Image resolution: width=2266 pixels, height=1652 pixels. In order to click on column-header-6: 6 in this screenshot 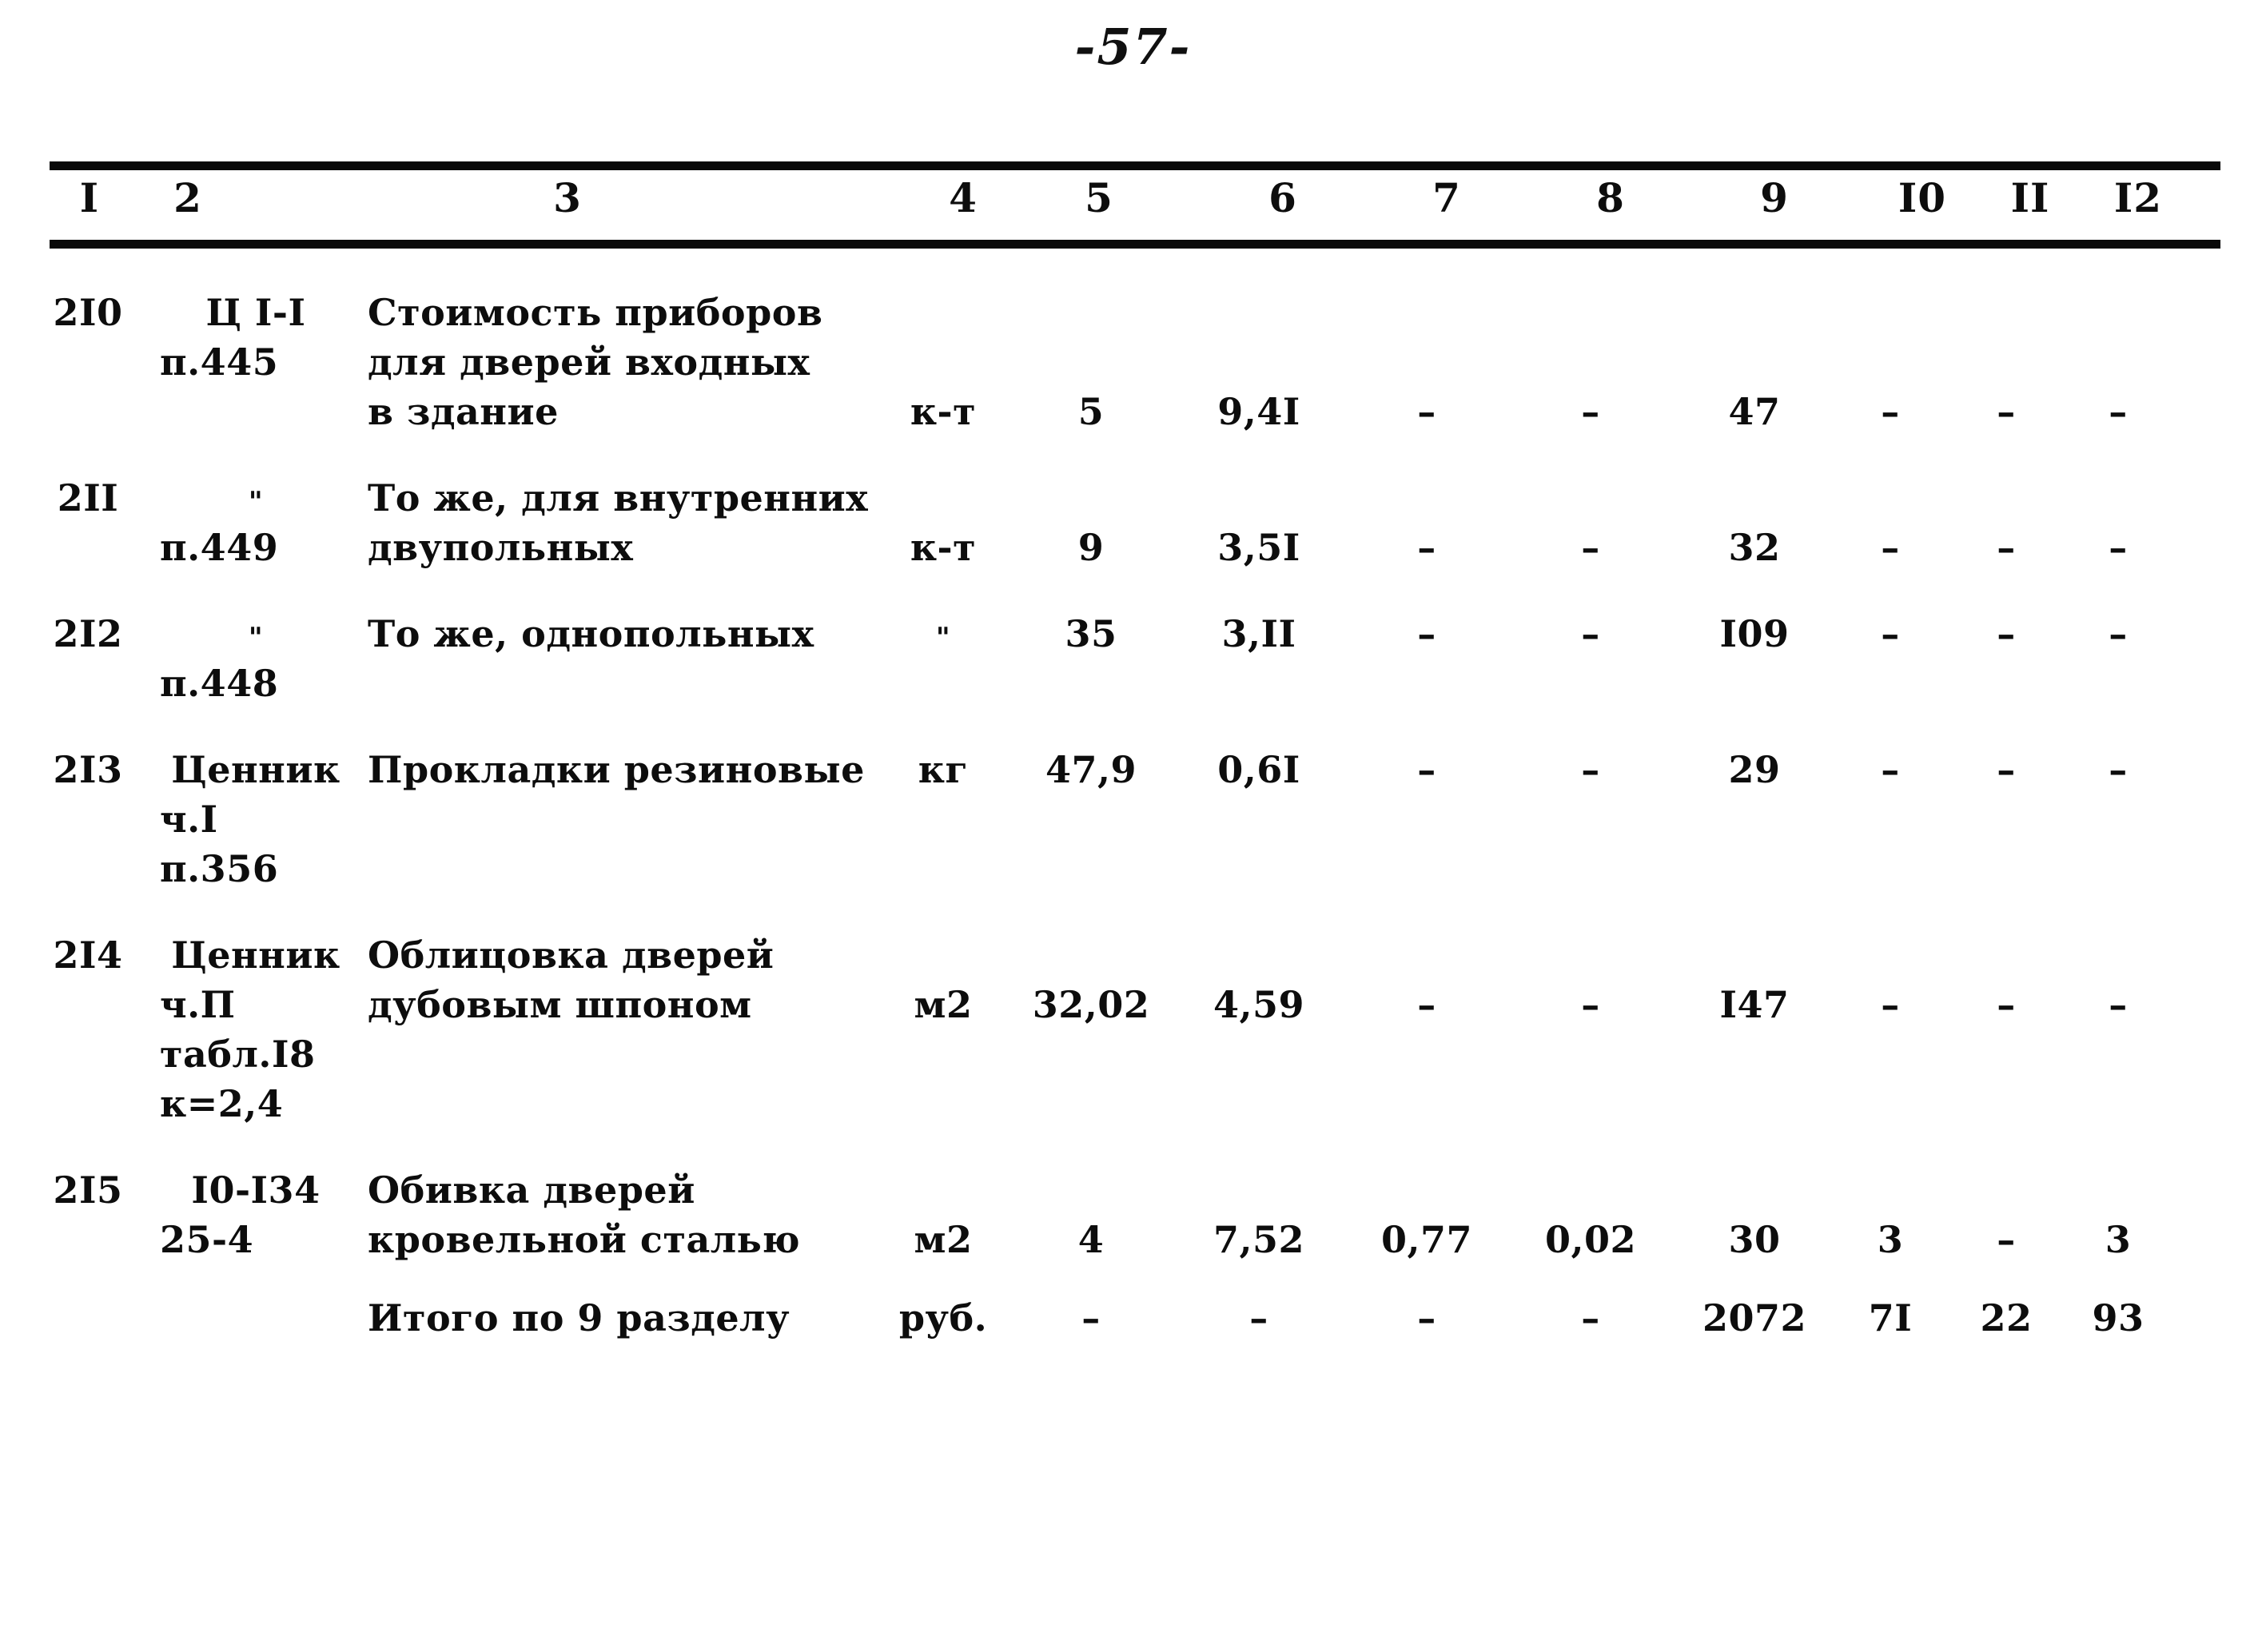, I will do `click(1283, 197)`.